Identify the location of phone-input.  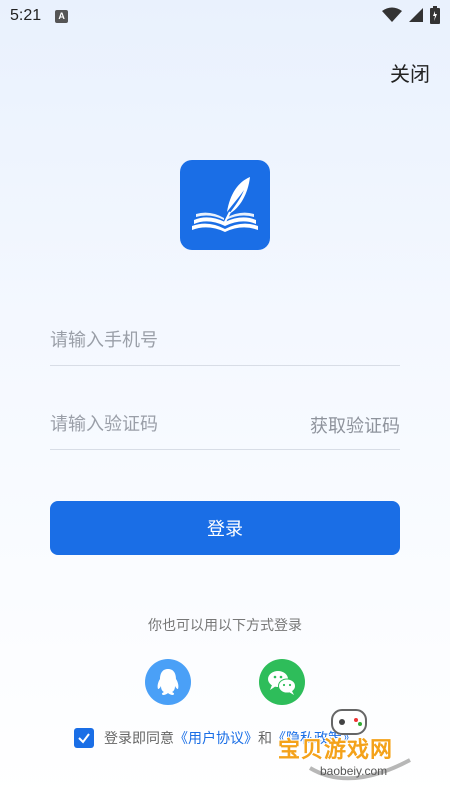
(225, 340).